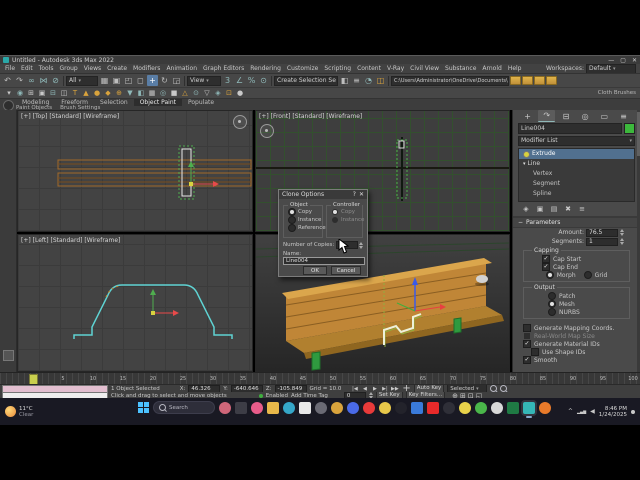 Image resolution: width=640 pixels, height=480 pixels. Describe the element at coordinates (213, 379) in the screenshot. I see `timeline-tick: 30` at that location.